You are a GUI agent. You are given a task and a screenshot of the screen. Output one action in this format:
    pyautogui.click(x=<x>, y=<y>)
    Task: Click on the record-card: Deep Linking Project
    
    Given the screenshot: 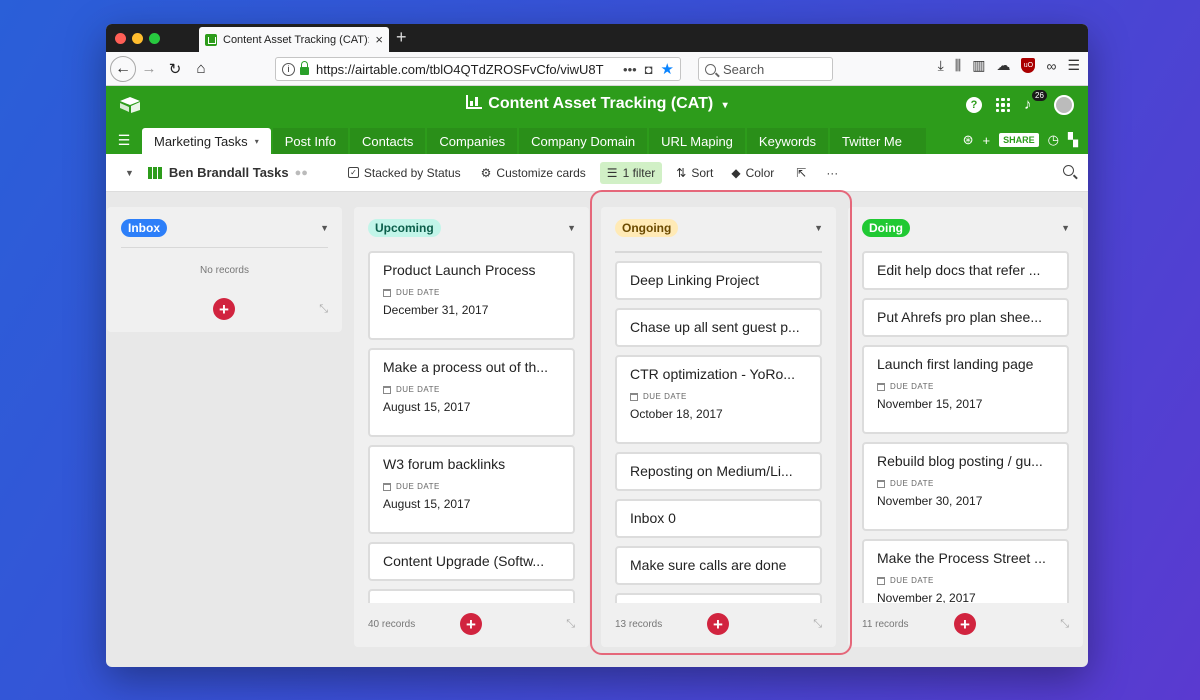 What is the action you would take?
    pyautogui.click(x=718, y=280)
    